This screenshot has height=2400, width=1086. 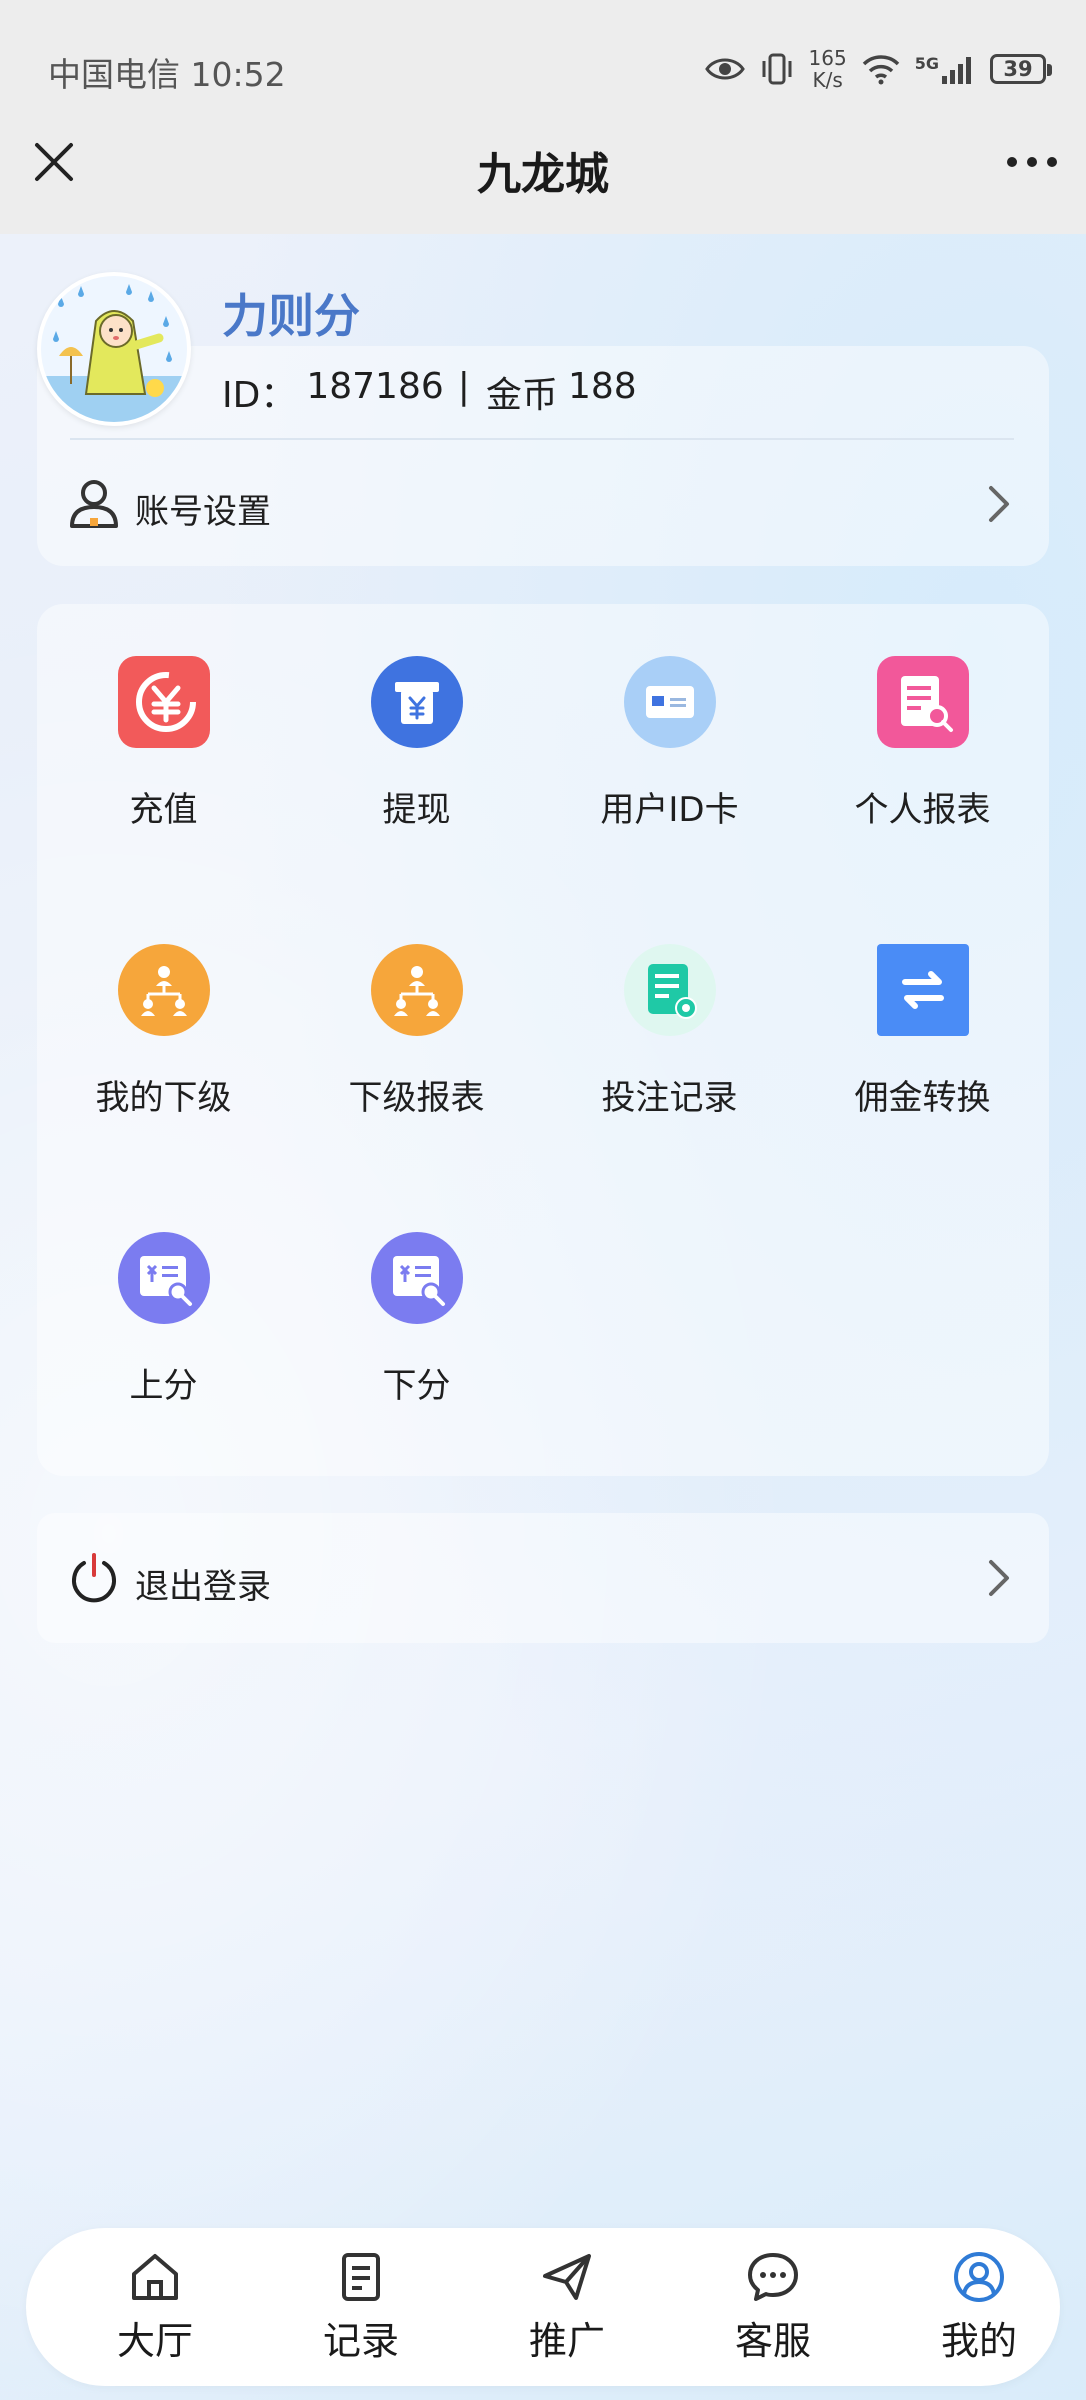 I want to click on record-icon, so click(x=361, y=2277).